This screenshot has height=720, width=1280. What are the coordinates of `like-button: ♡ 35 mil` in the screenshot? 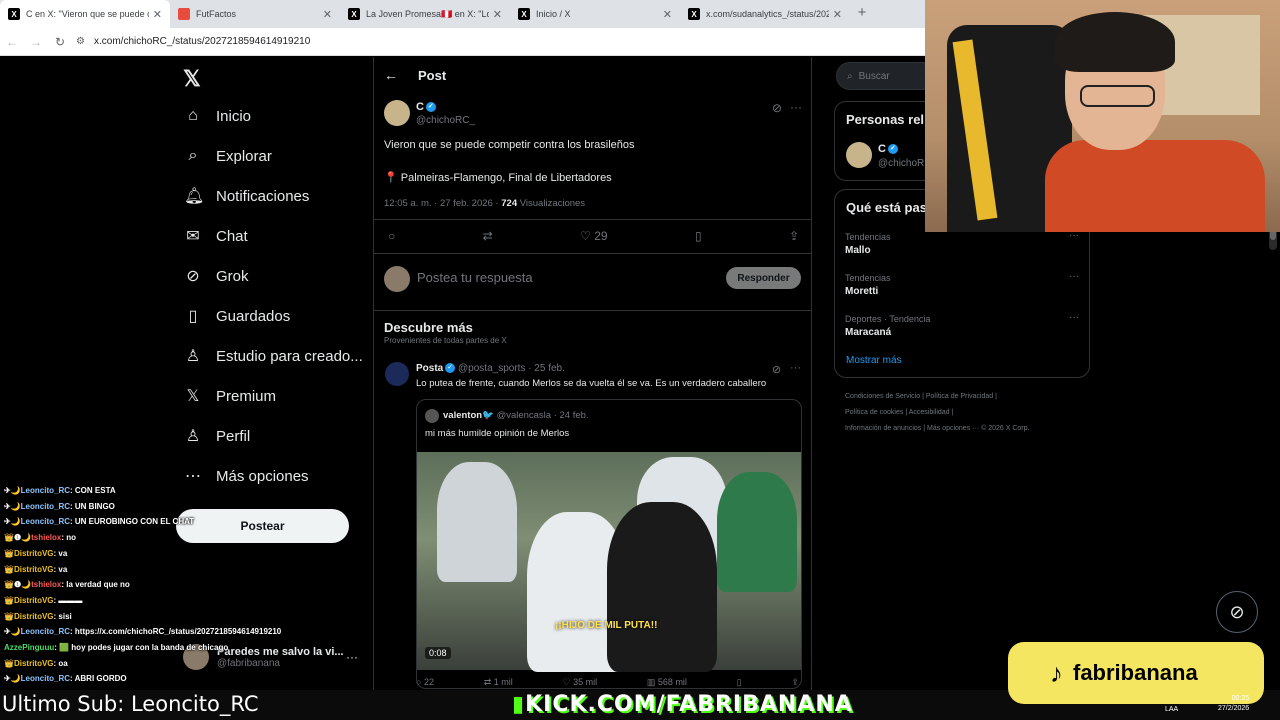 It's located at (580, 682).